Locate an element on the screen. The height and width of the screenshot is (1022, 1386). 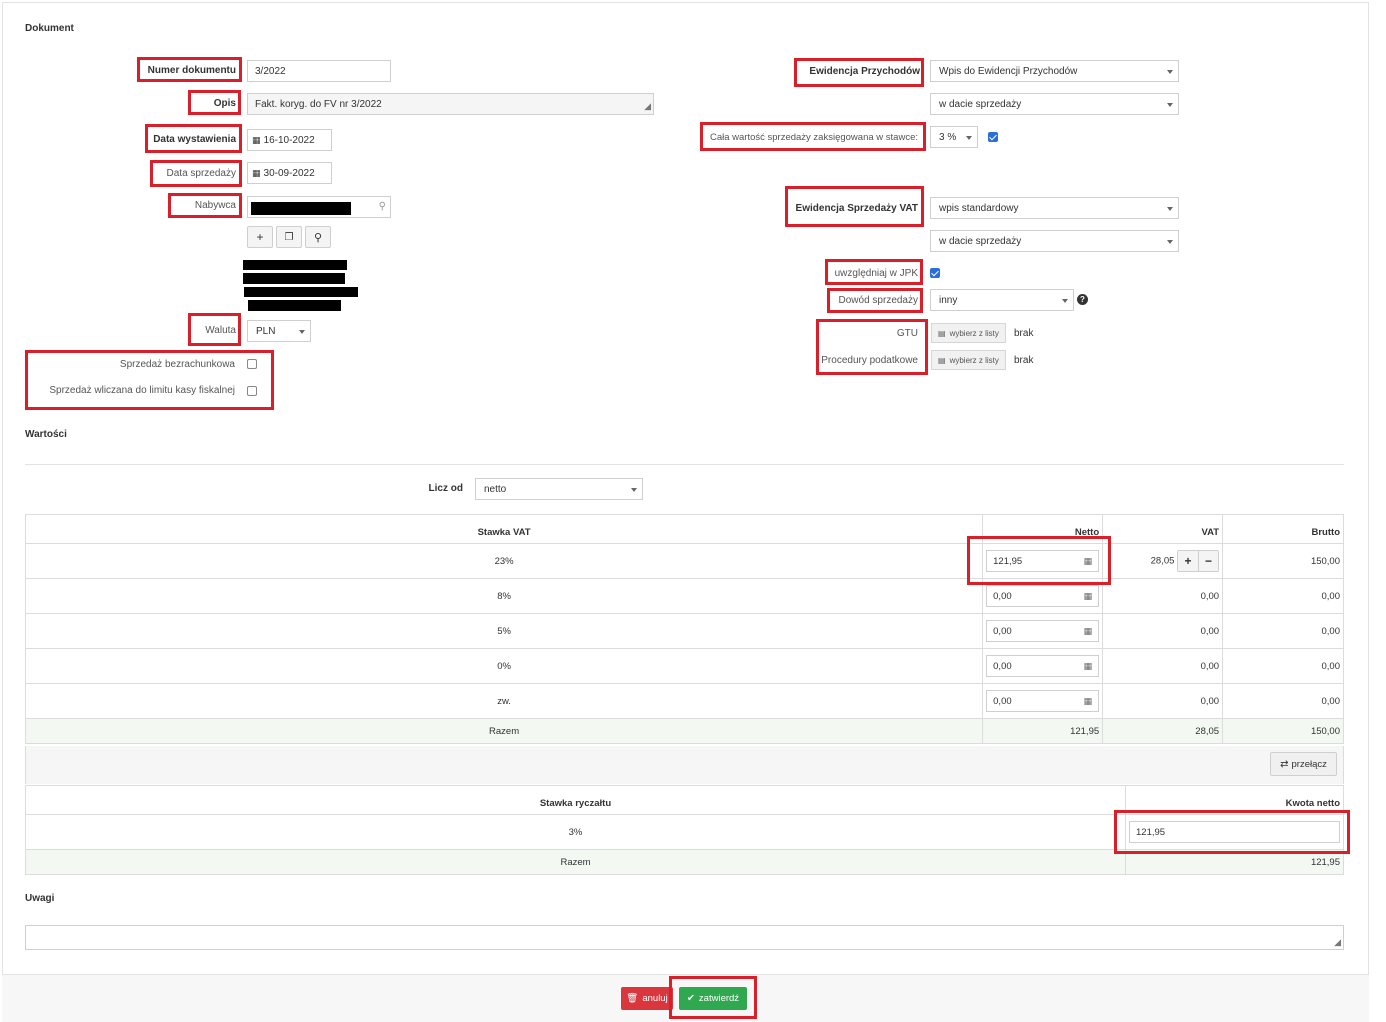
section-title-values: Wartości is located at coordinates (46, 434).